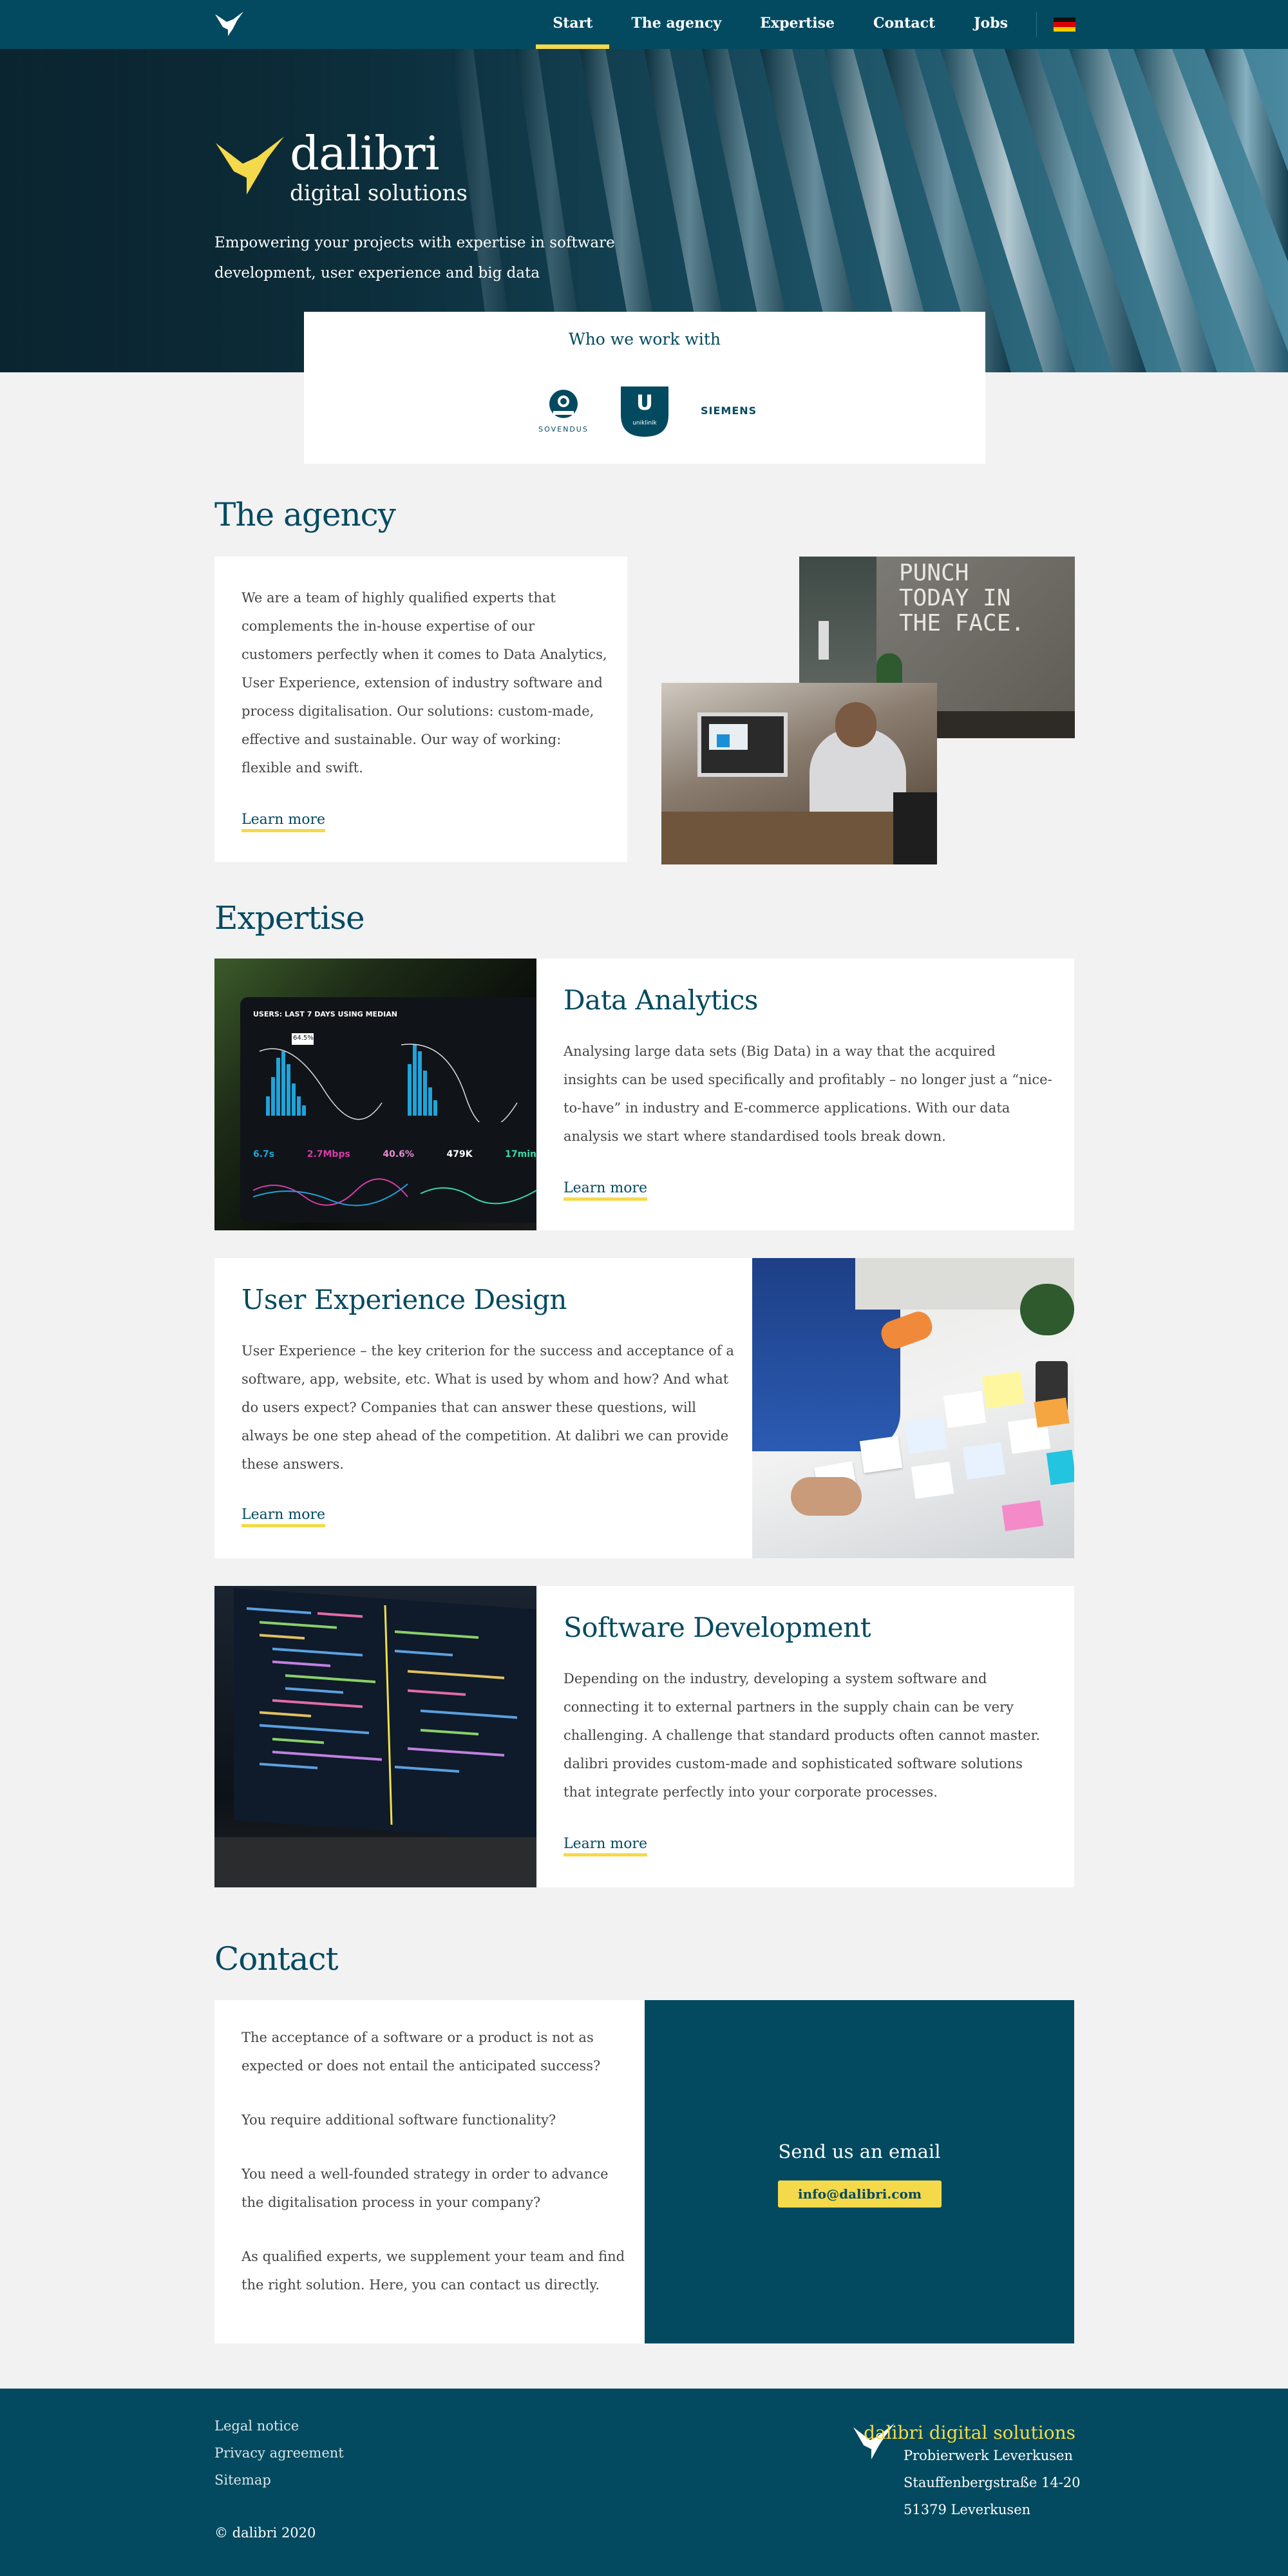 This screenshot has width=1288, height=2576. What do you see at coordinates (303, 1038) in the screenshot?
I see `dashboard-badge: 64.5%` at bounding box center [303, 1038].